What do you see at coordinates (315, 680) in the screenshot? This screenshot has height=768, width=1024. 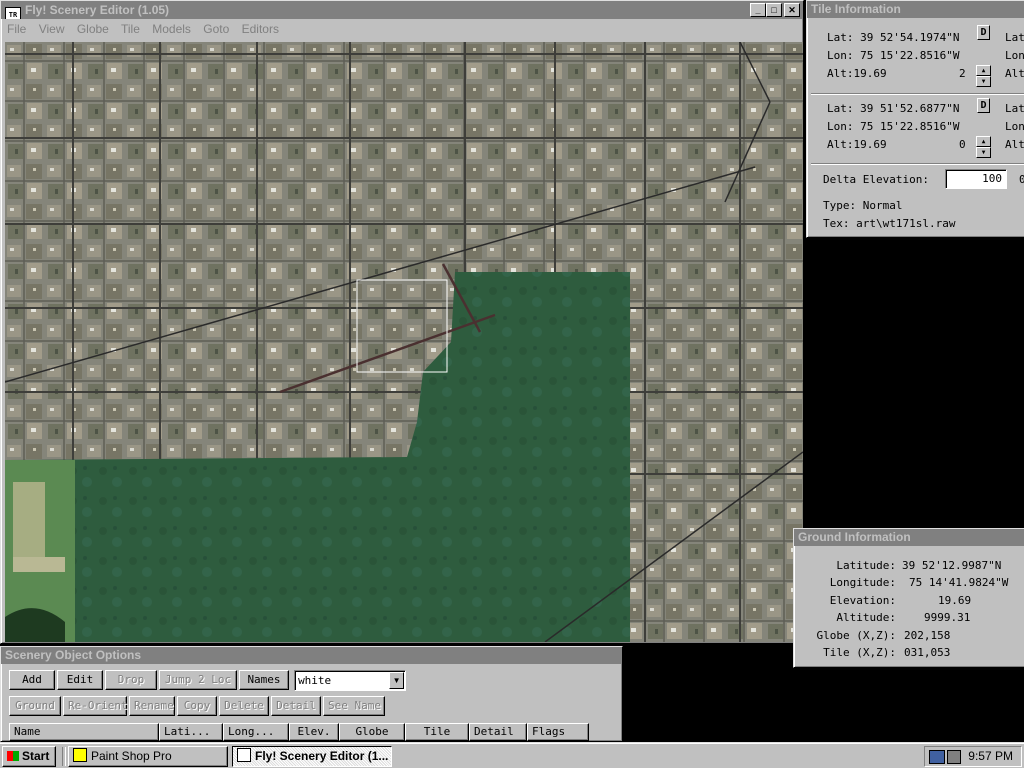 I see `select-value: white` at bounding box center [315, 680].